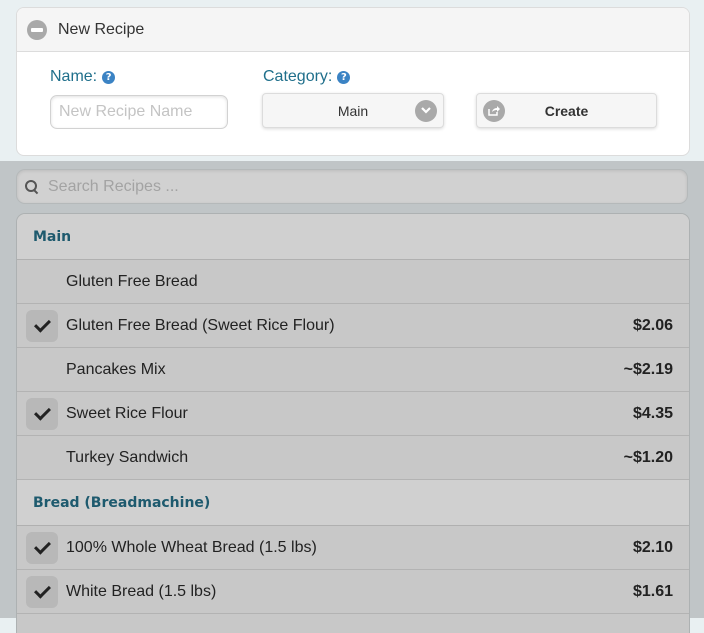 This screenshot has width=704, height=633. What do you see at coordinates (141, 591) in the screenshot?
I see `item-label: White Bread (1.5 lbs)` at bounding box center [141, 591].